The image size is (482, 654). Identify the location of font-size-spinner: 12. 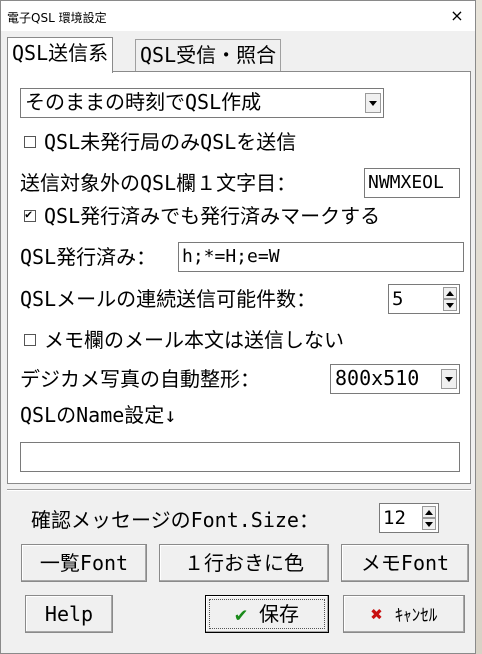
(409, 518).